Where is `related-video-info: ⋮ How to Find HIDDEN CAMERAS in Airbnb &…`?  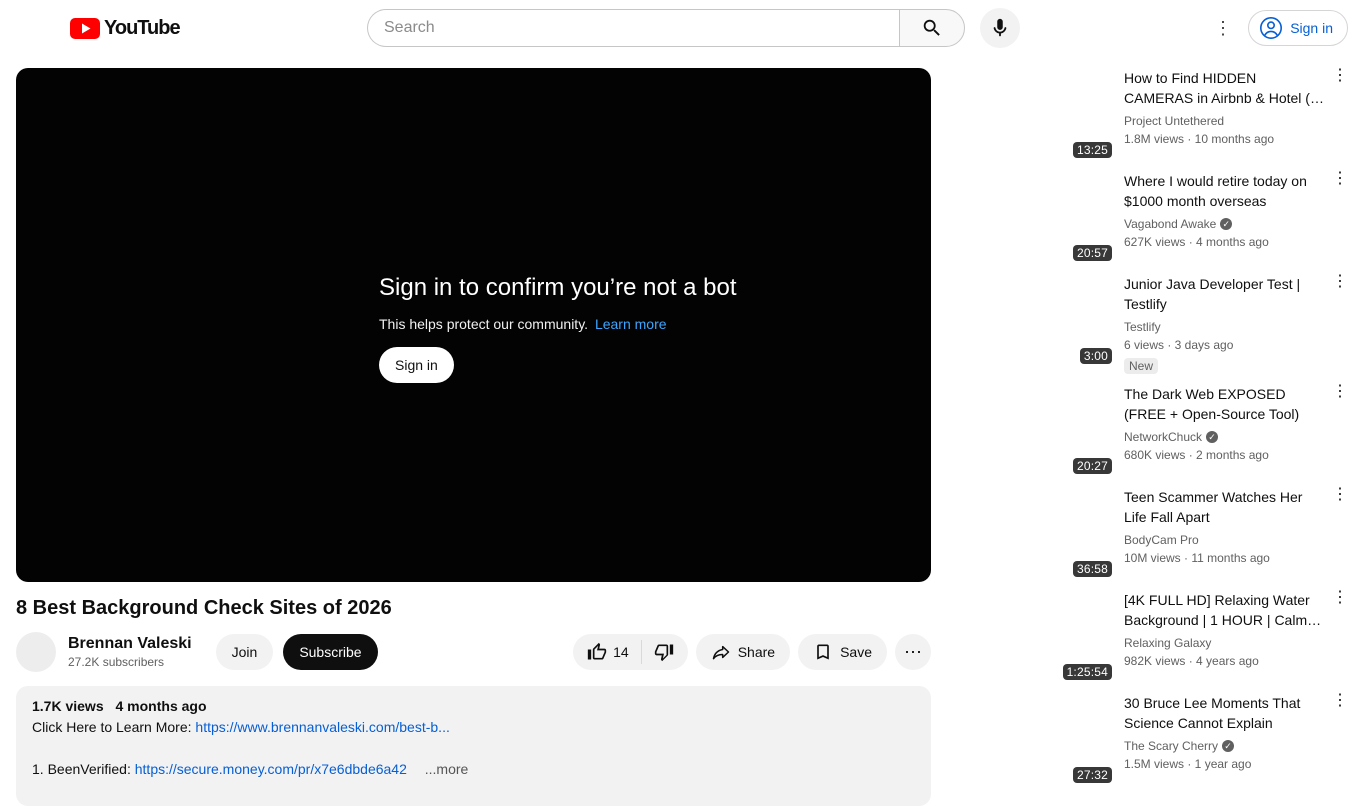 related-video-info: ⋮ How to Find HIDDEN CAMERAS in Airbnb &… is located at coordinates (1237, 115).